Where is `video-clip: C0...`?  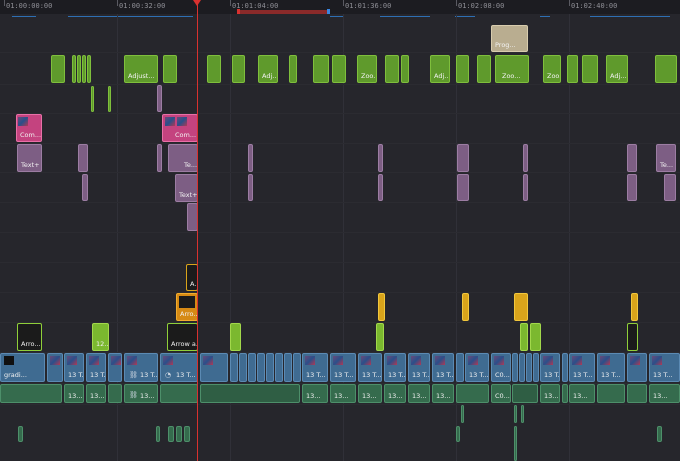
video-clip: C0... is located at coordinates (501, 367).